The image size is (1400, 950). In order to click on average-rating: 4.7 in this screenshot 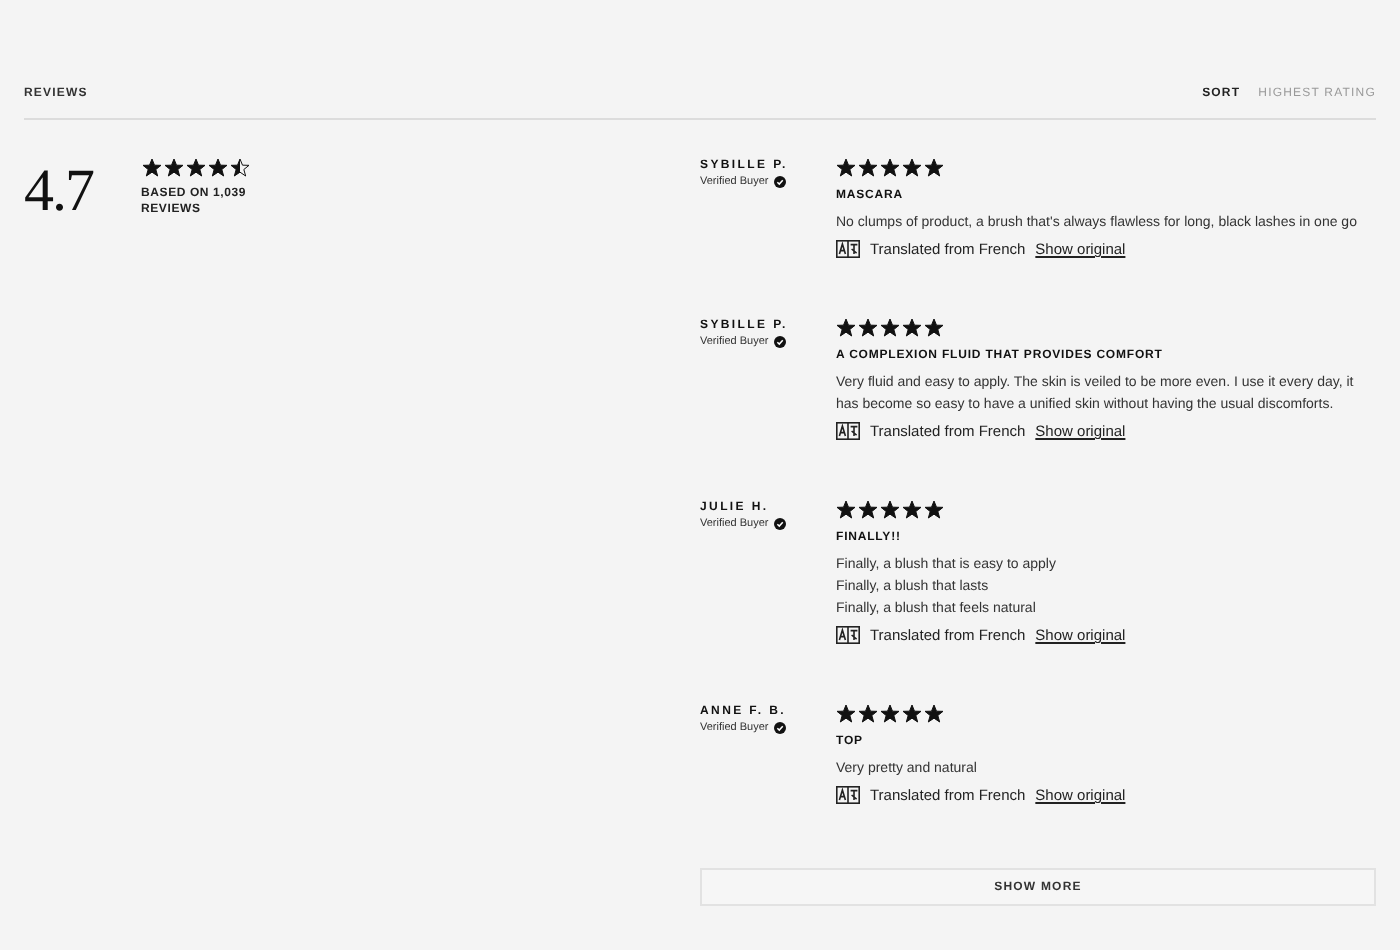, I will do `click(58, 192)`.